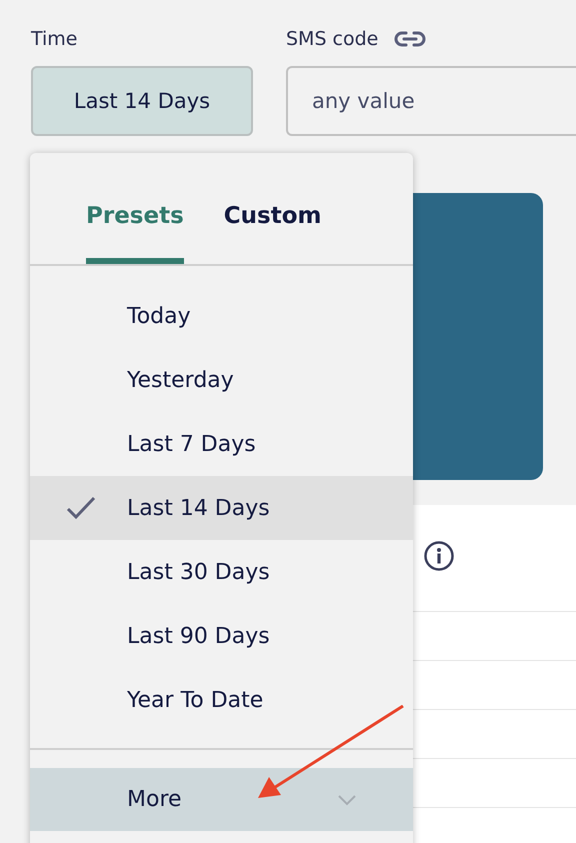 Image resolution: width=576 pixels, height=843 pixels. What do you see at coordinates (142, 101) in the screenshot?
I see `time-select-button: Last 14 Days` at bounding box center [142, 101].